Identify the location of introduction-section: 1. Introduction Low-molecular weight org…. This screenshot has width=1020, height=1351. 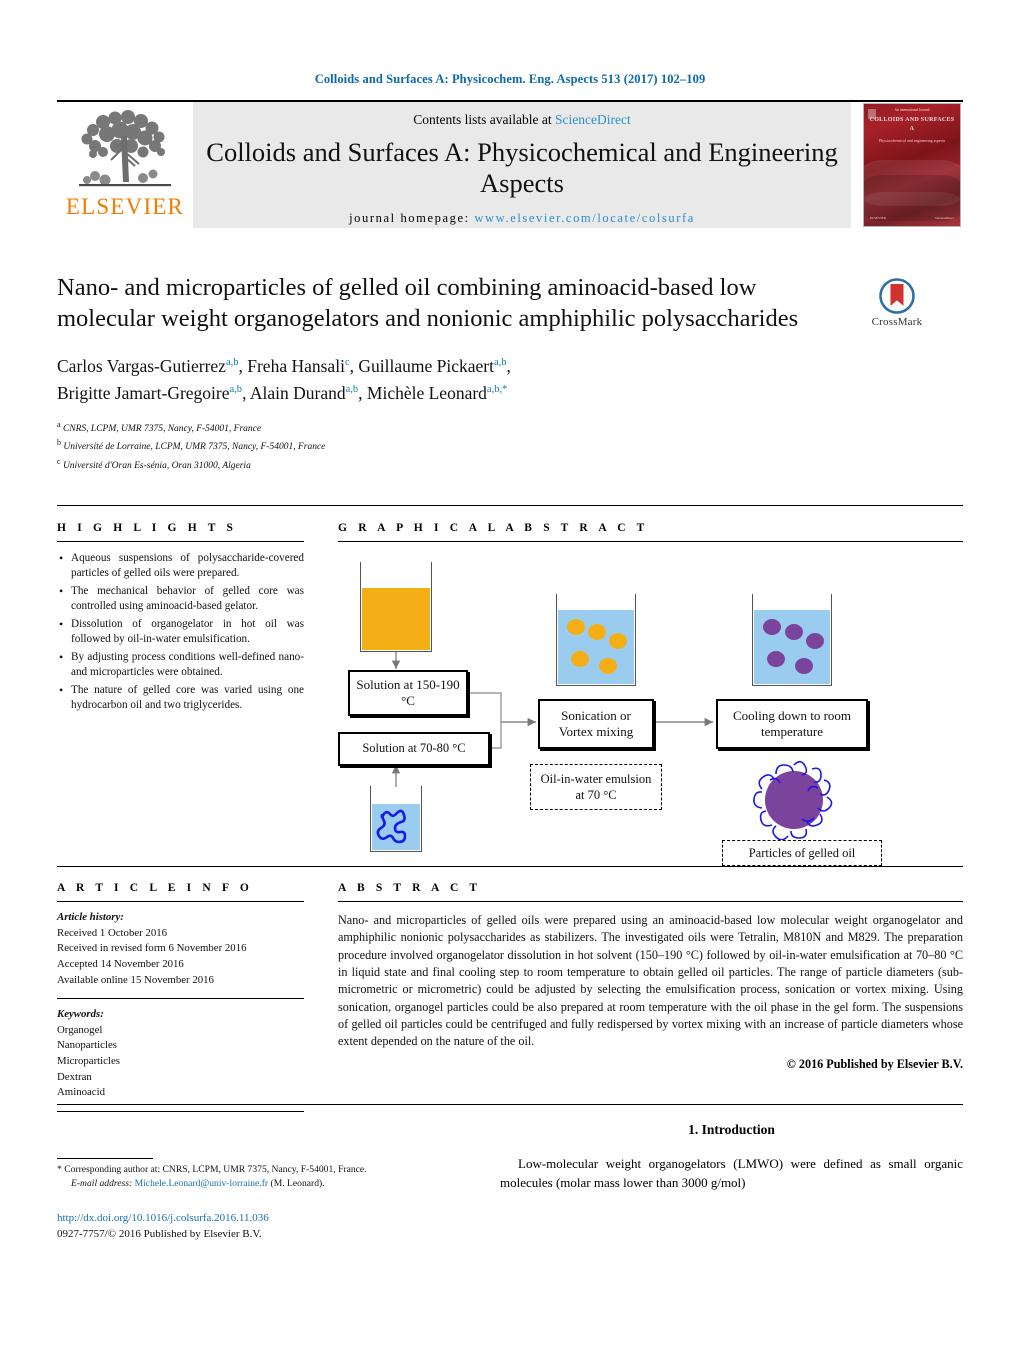
(731, 1157).